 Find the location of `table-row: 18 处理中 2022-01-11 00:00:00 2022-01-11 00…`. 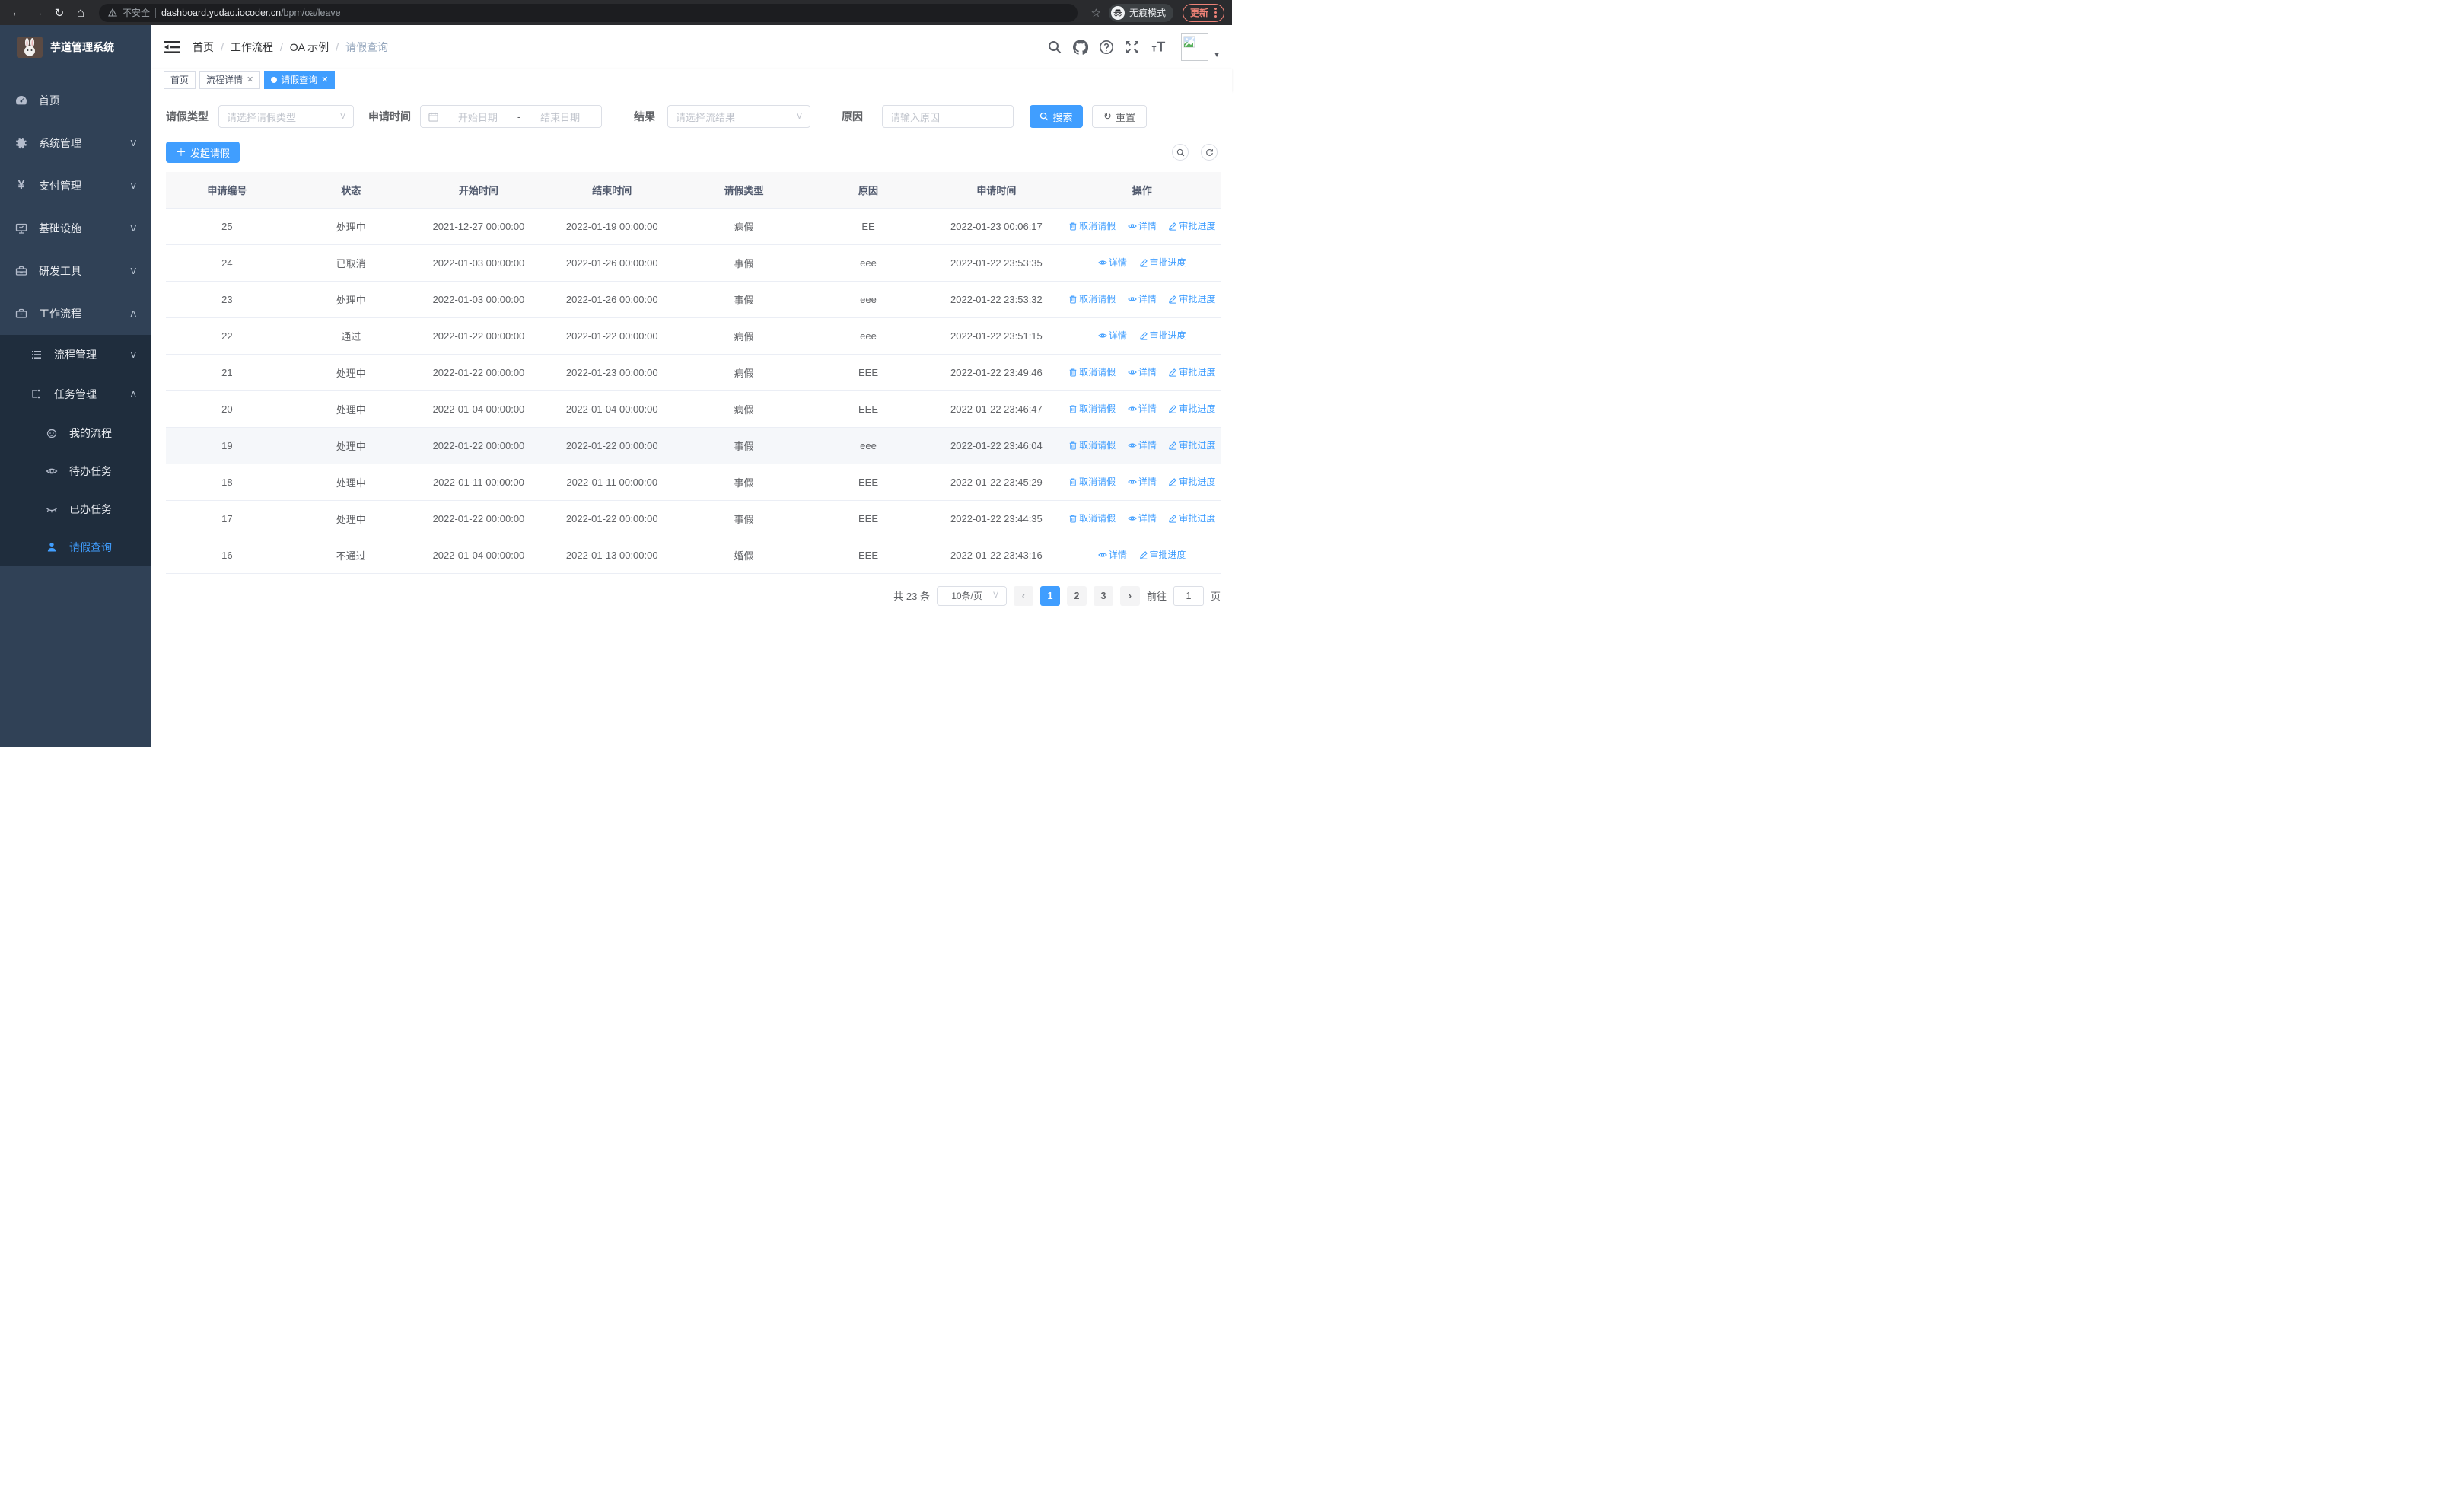

table-row: 18 处理中 2022-01-11 00:00:00 2022-01-11 00… is located at coordinates (693, 483).